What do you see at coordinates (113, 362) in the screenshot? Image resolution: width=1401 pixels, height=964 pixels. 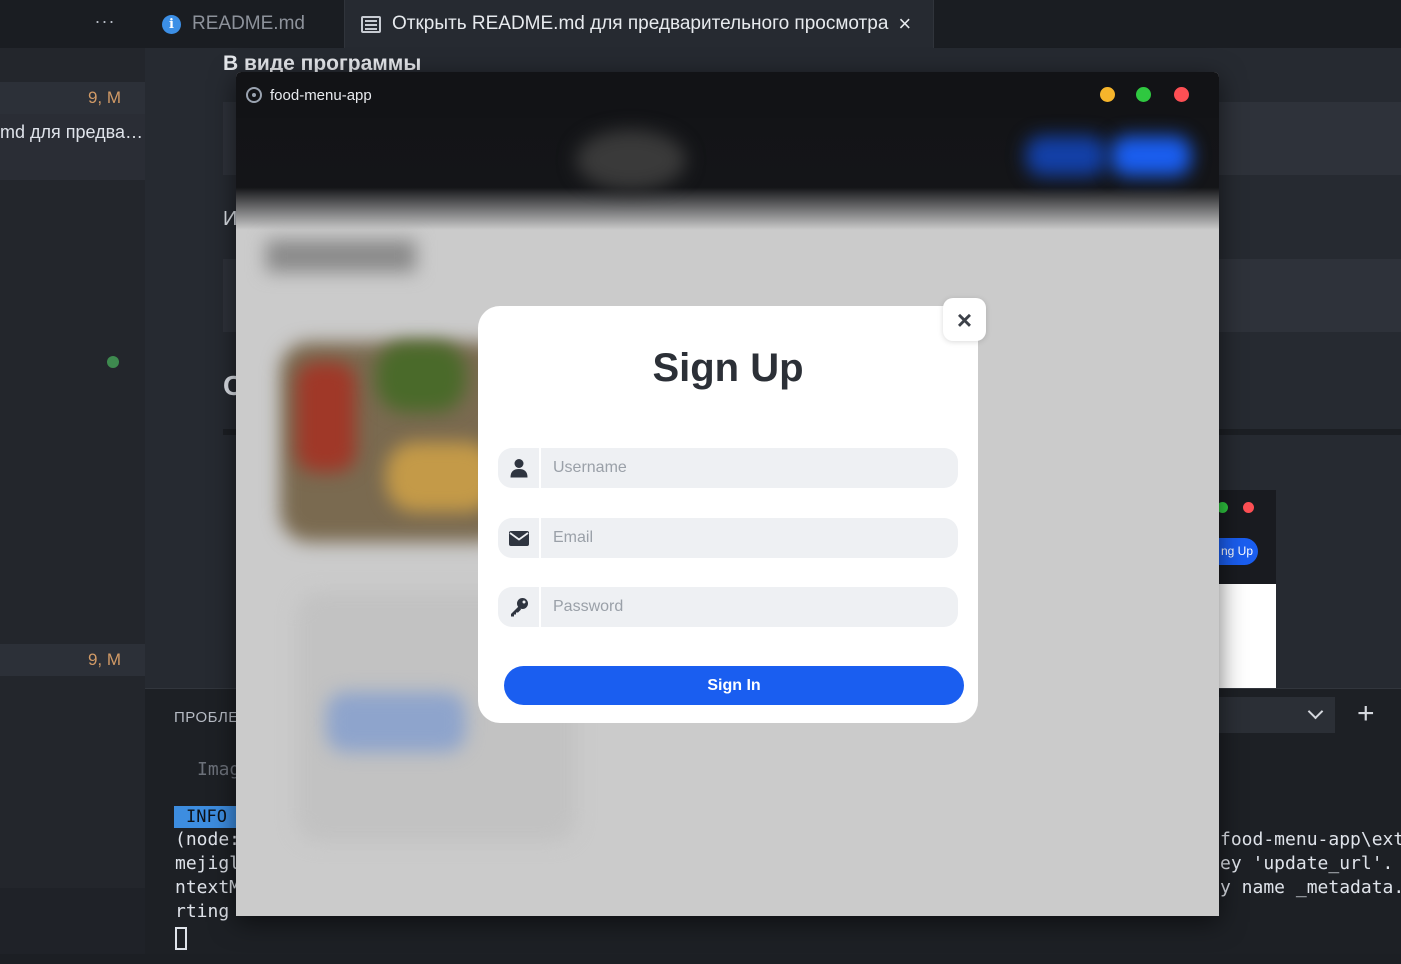 I see `modified-dot-icon` at bounding box center [113, 362].